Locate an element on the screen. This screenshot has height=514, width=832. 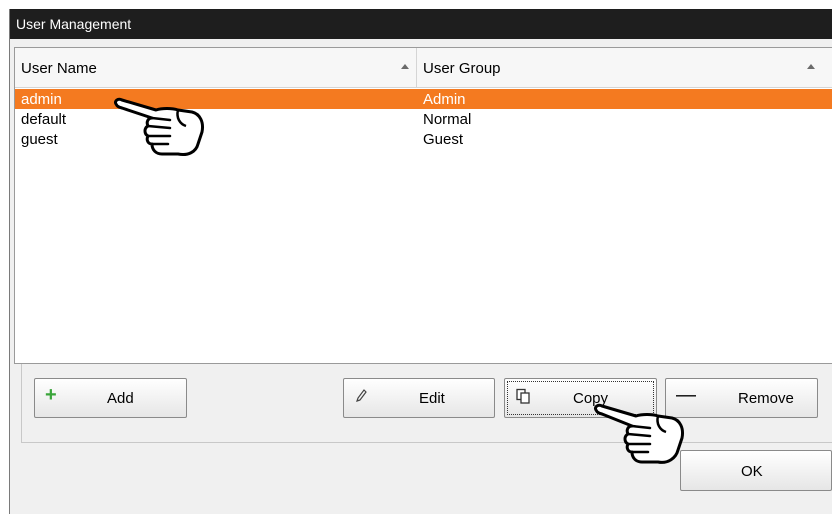
pencil-icon is located at coordinates (361, 397).